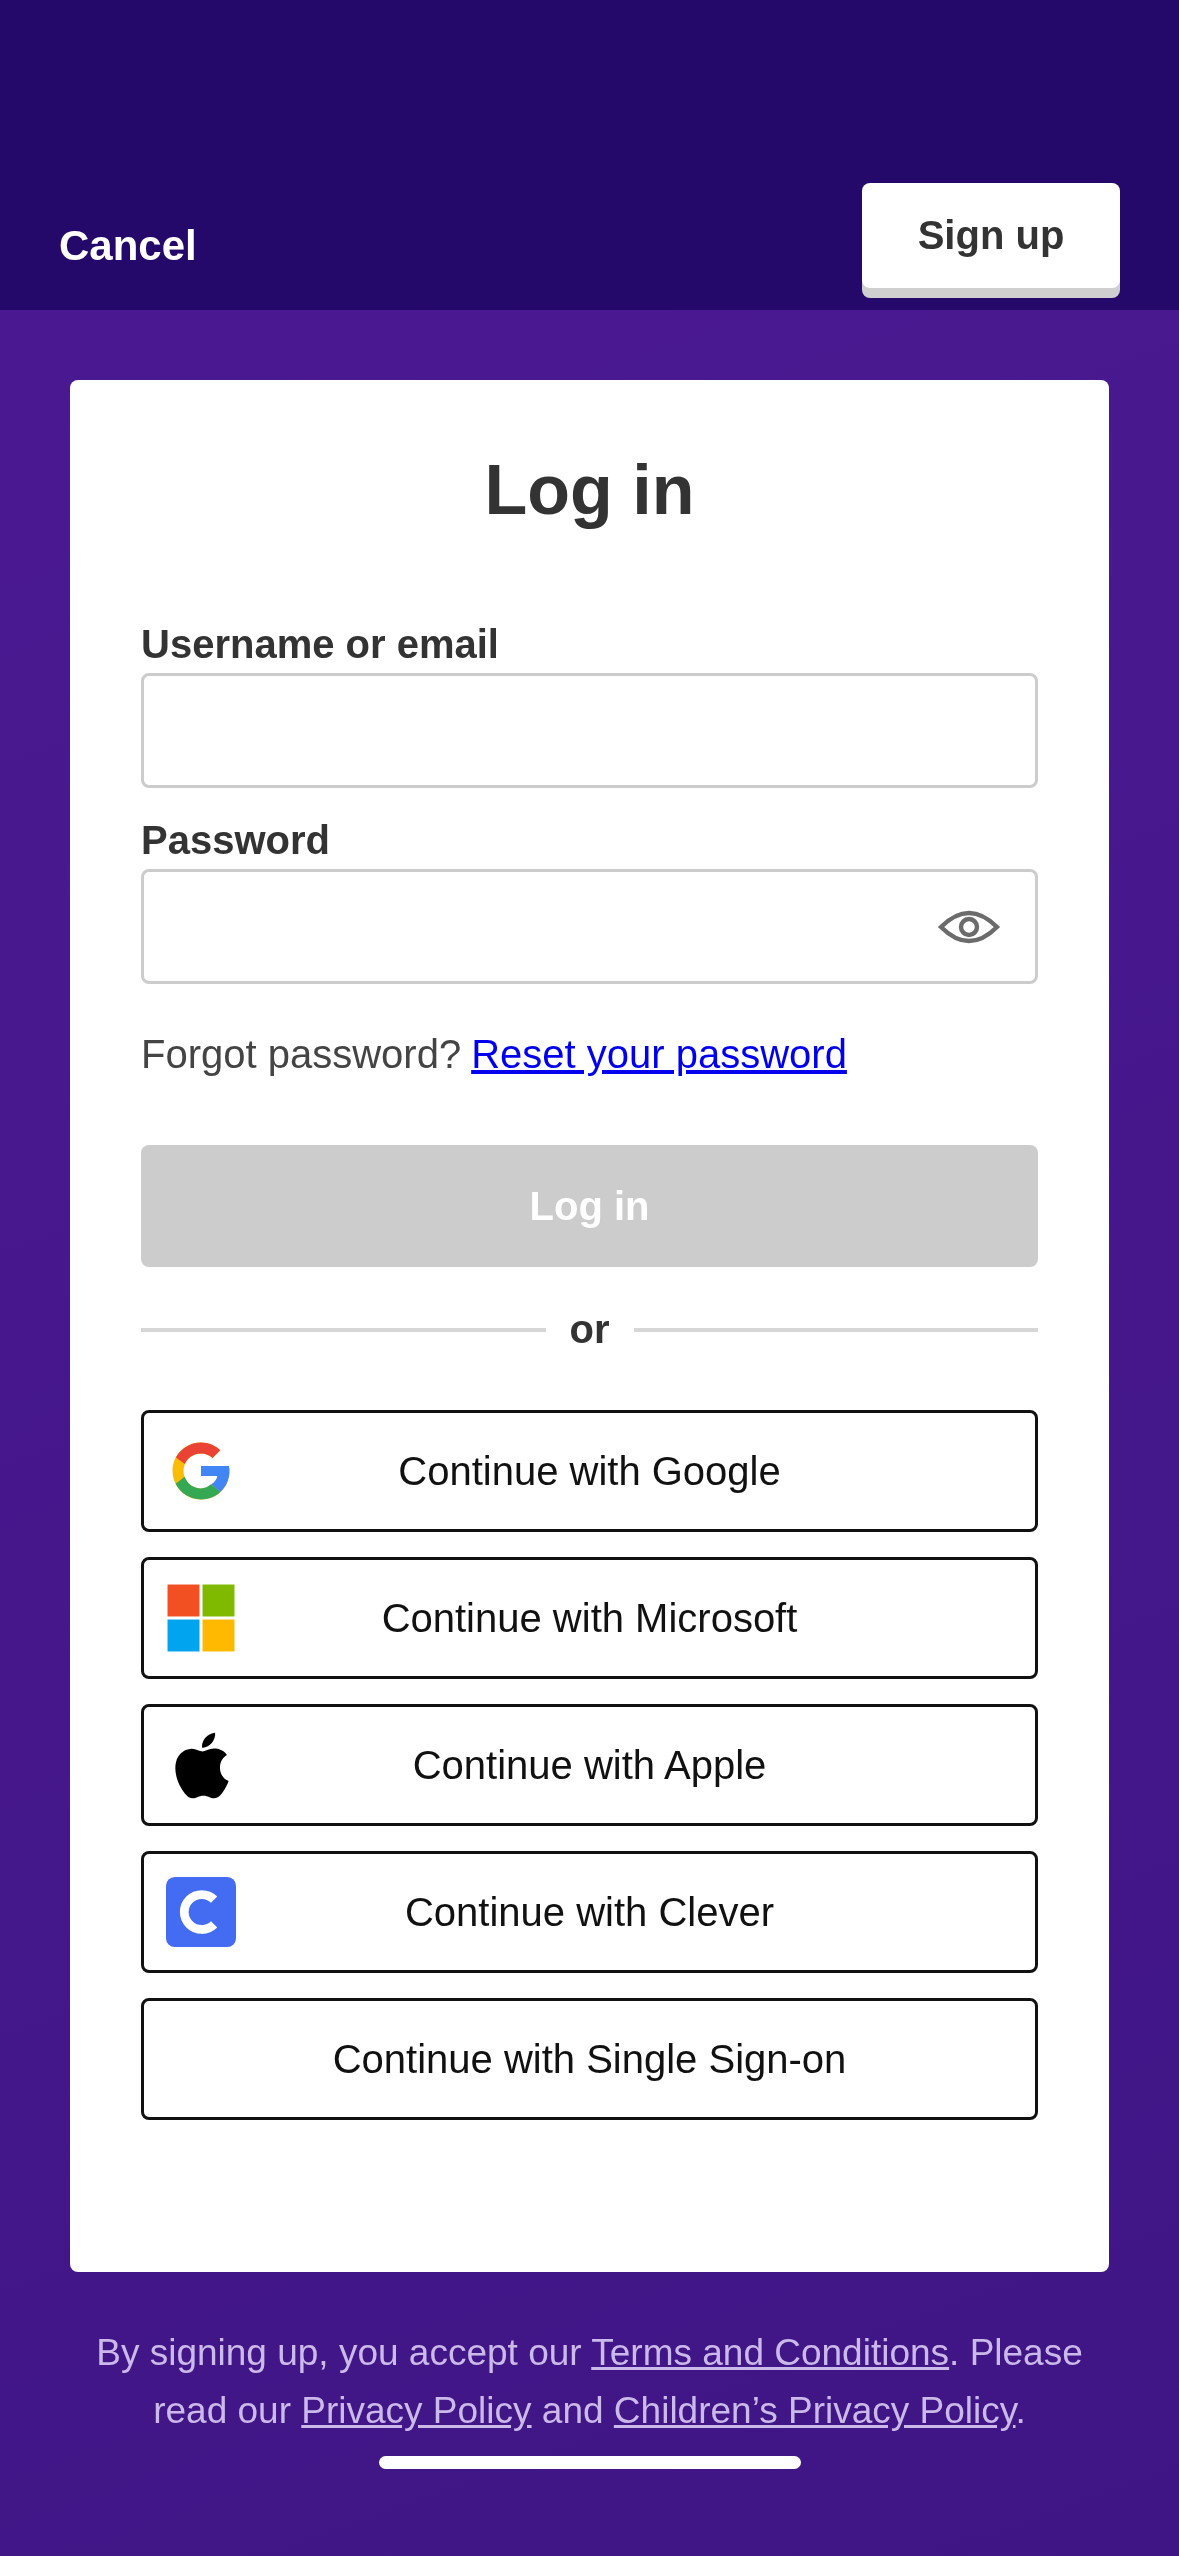  I want to click on policy-link: Privacy Policy, so click(416, 2410).